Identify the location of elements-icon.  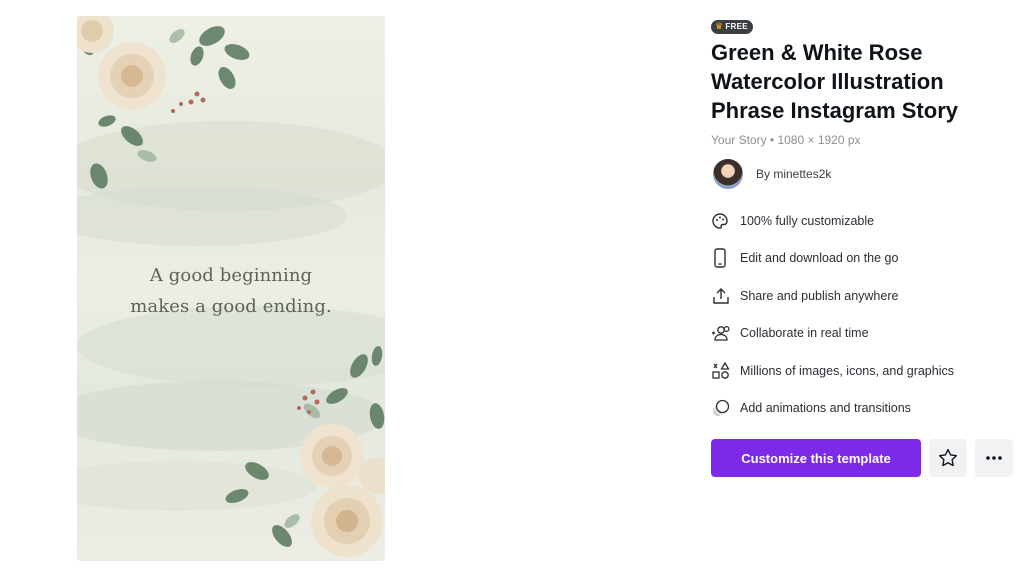
(722, 371).